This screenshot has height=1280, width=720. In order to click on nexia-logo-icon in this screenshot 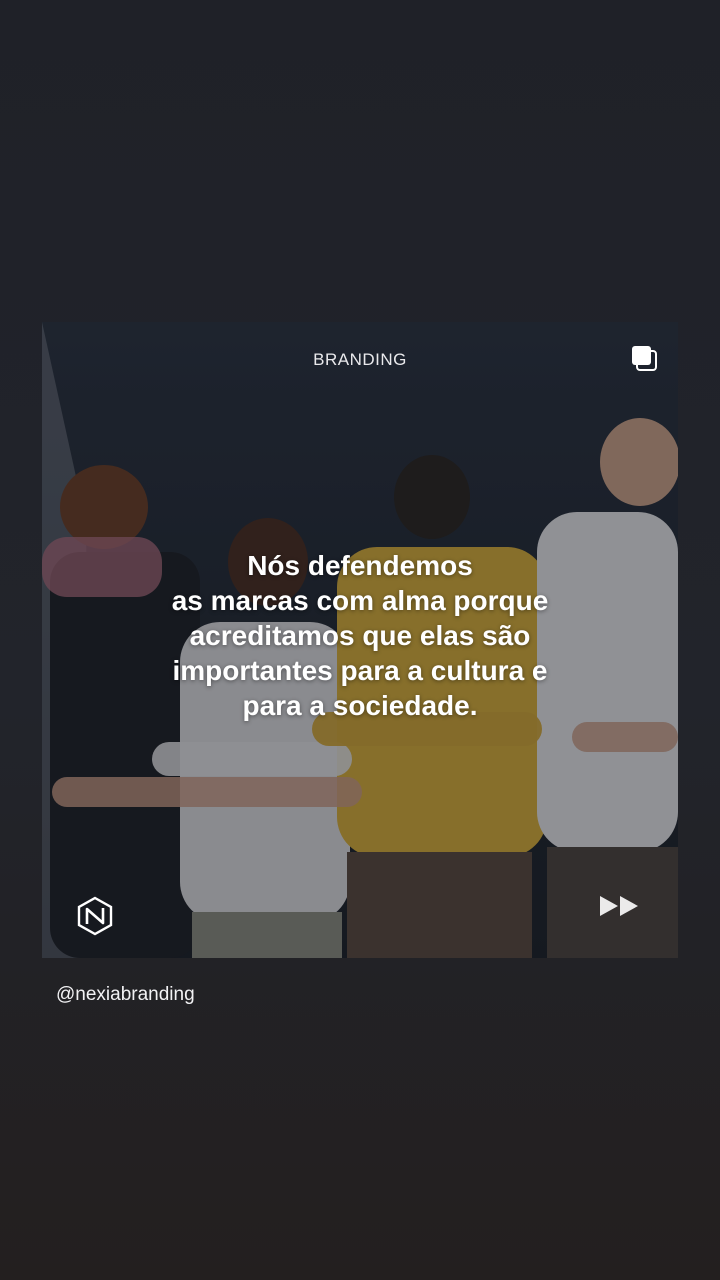, I will do `click(95, 916)`.